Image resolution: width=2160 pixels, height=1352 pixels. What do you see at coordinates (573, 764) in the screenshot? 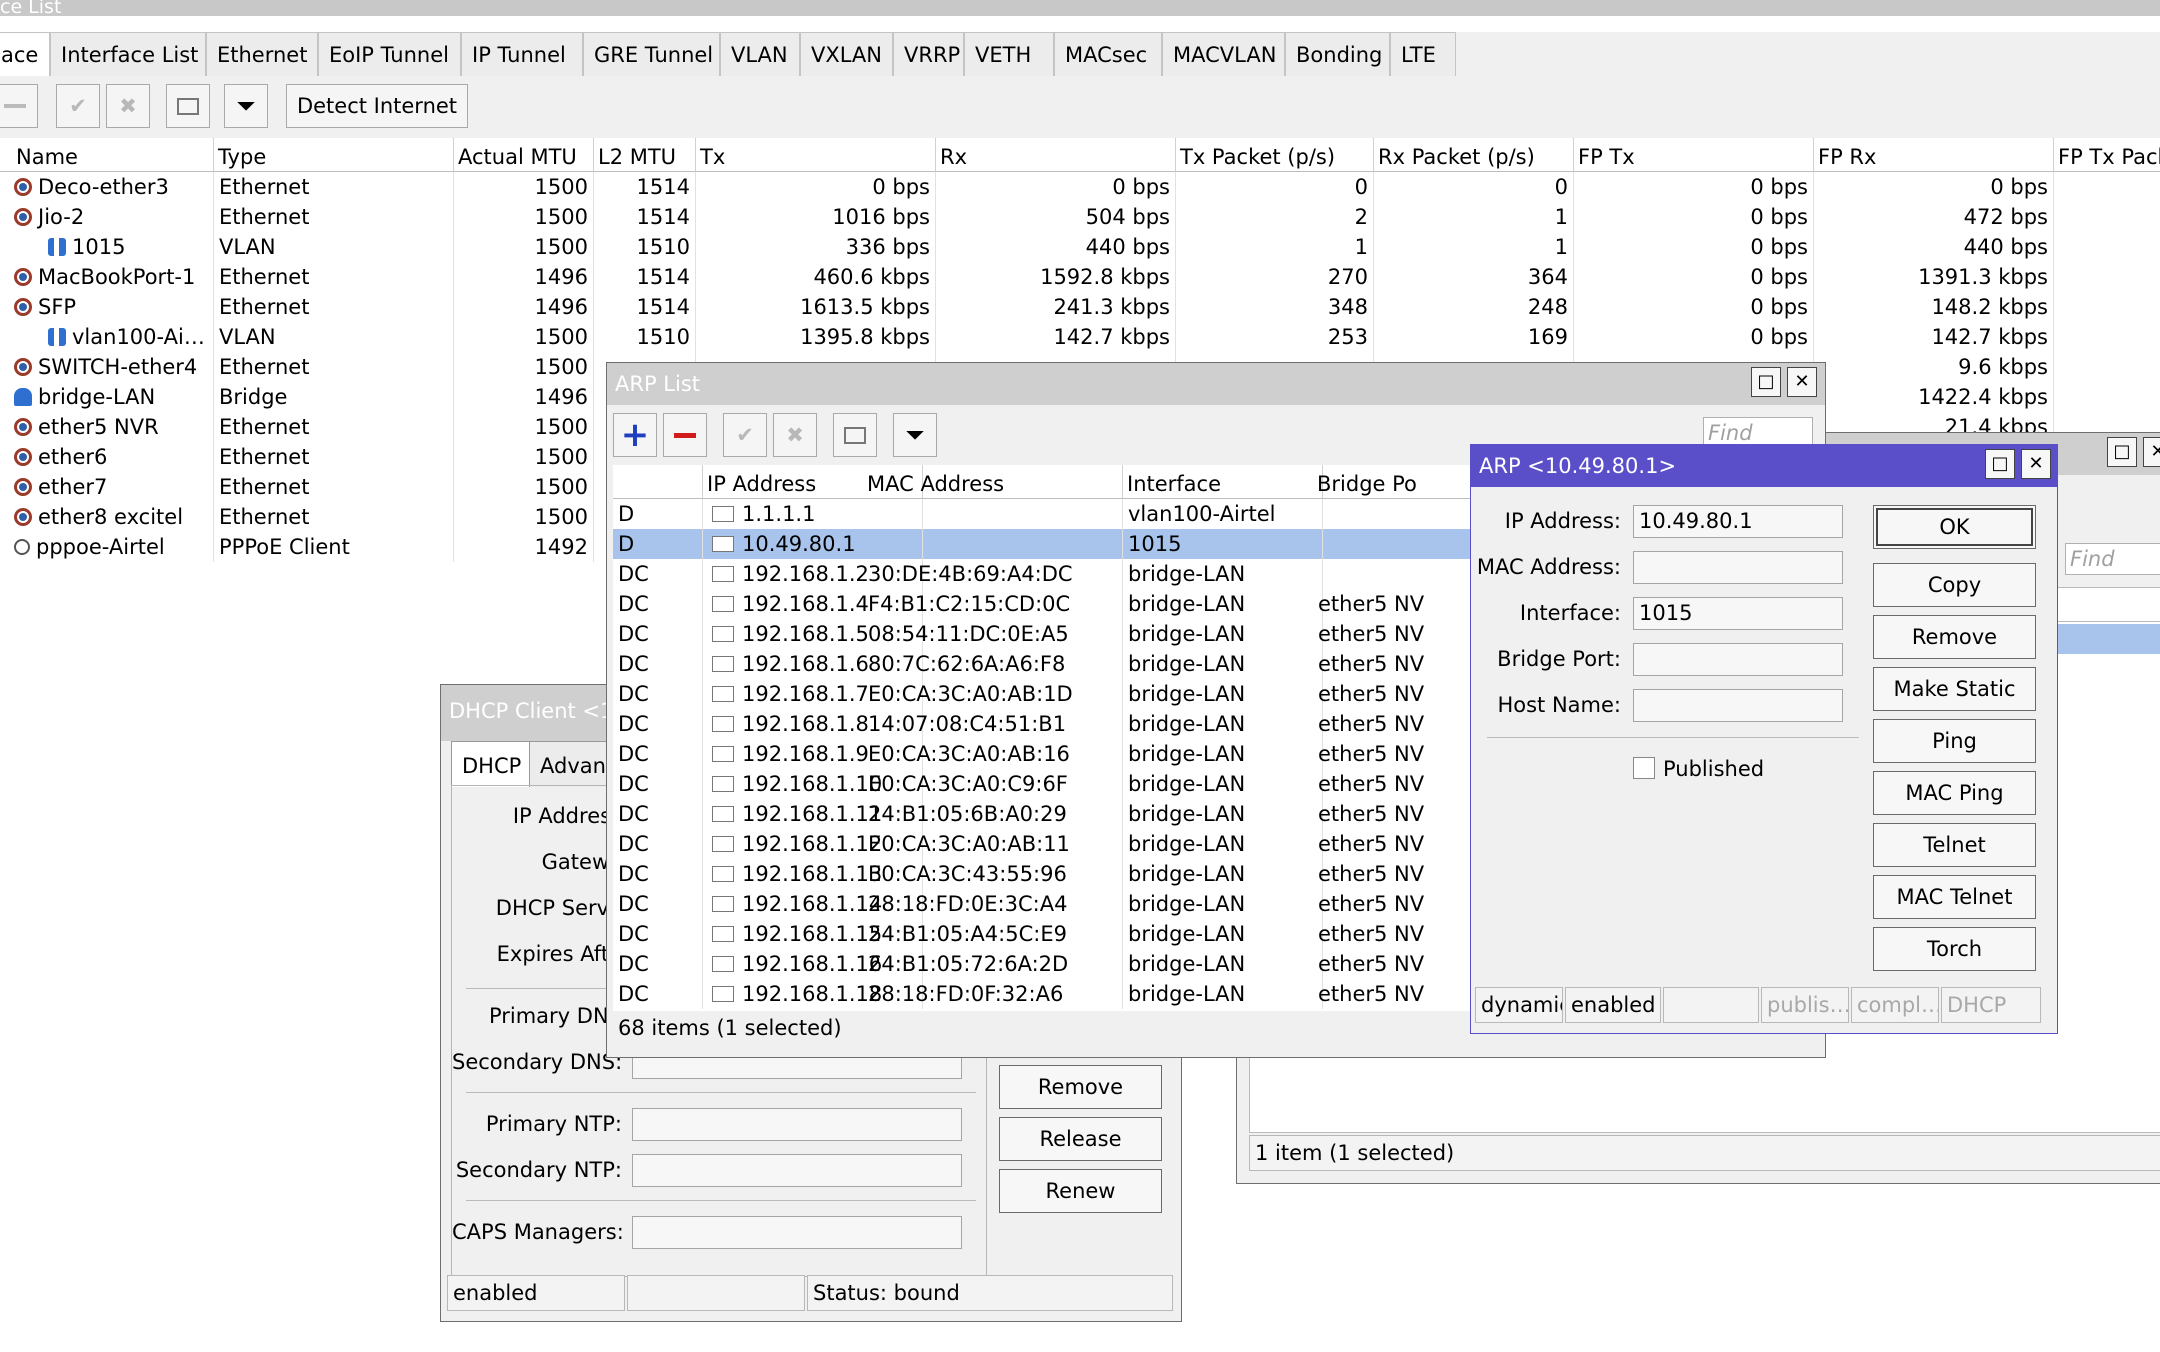
I see `tab-advanced: Advan` at bounding box center [573, 764].